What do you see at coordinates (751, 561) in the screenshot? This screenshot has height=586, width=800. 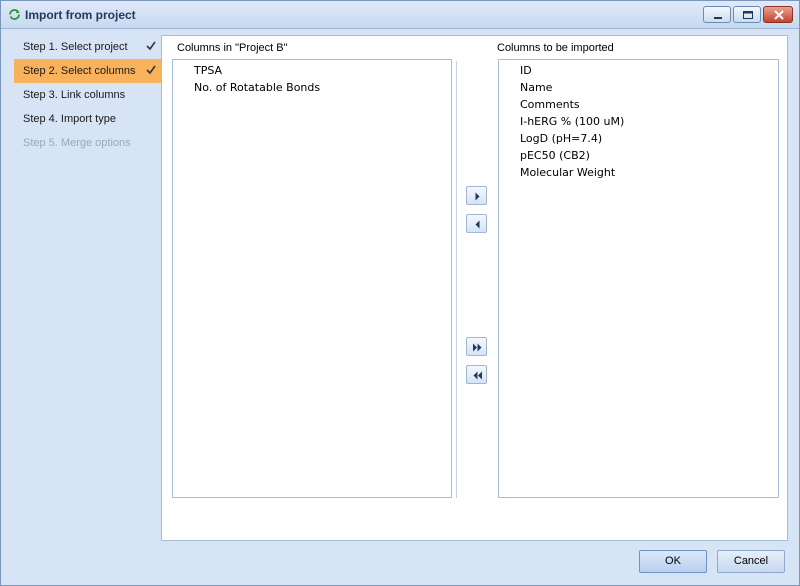 I see `cancel-button: Cancel` at bounding box center [751, 561].